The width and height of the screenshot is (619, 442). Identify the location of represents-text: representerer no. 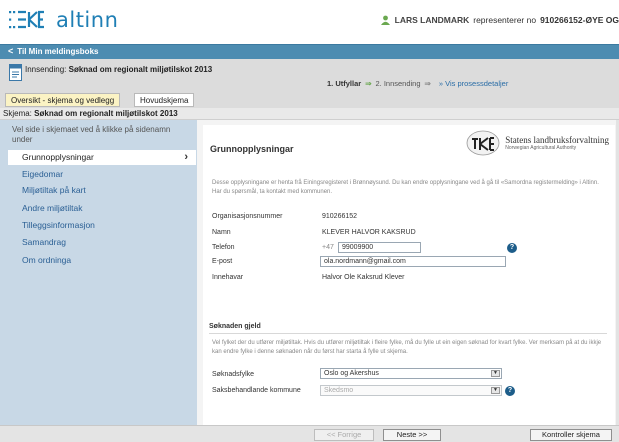
(505, 20).